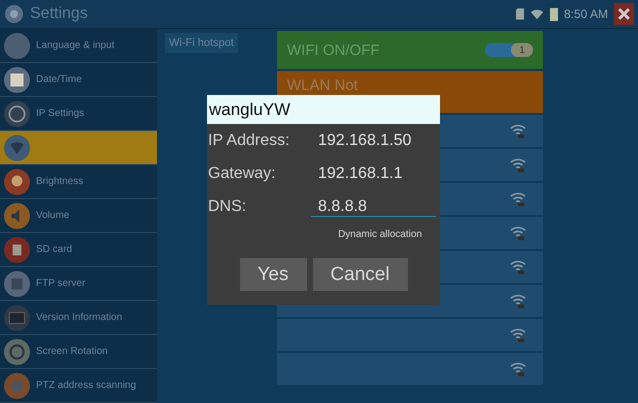  I want to click on sidebar-item: Screen Rotation, so click(78, 352).